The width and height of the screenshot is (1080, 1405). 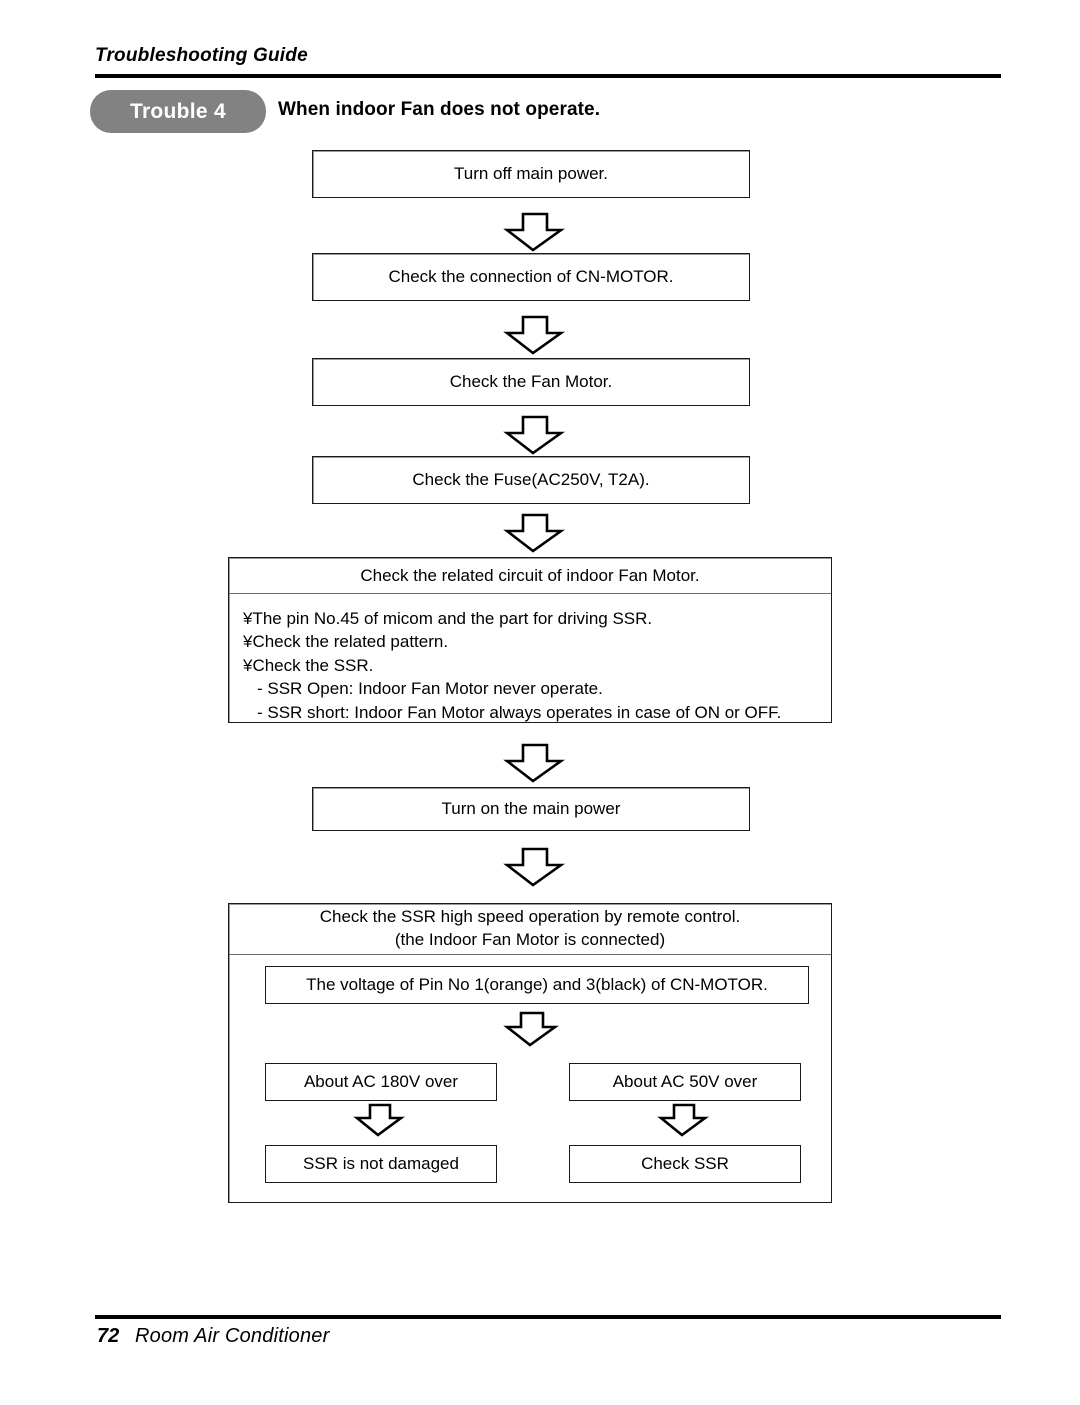 I want to click on branch-result-right-label: Check SSR, so click(x=685, y=1163).